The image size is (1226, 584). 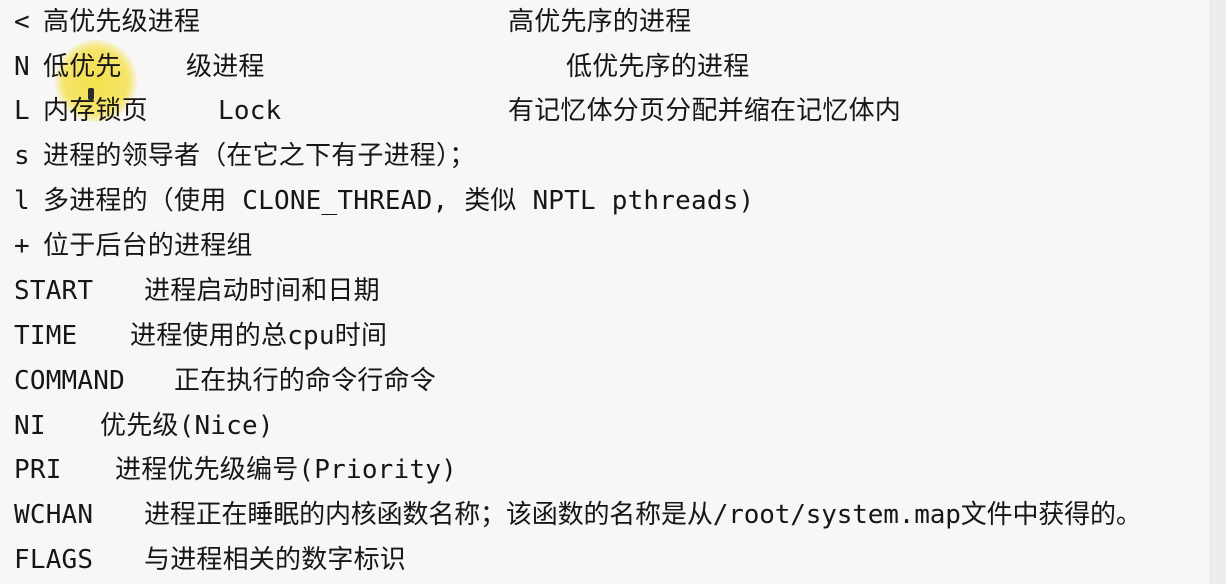 I want to click on line-desc: 进程使用的总cpu时间, so click(x=259, y=336).